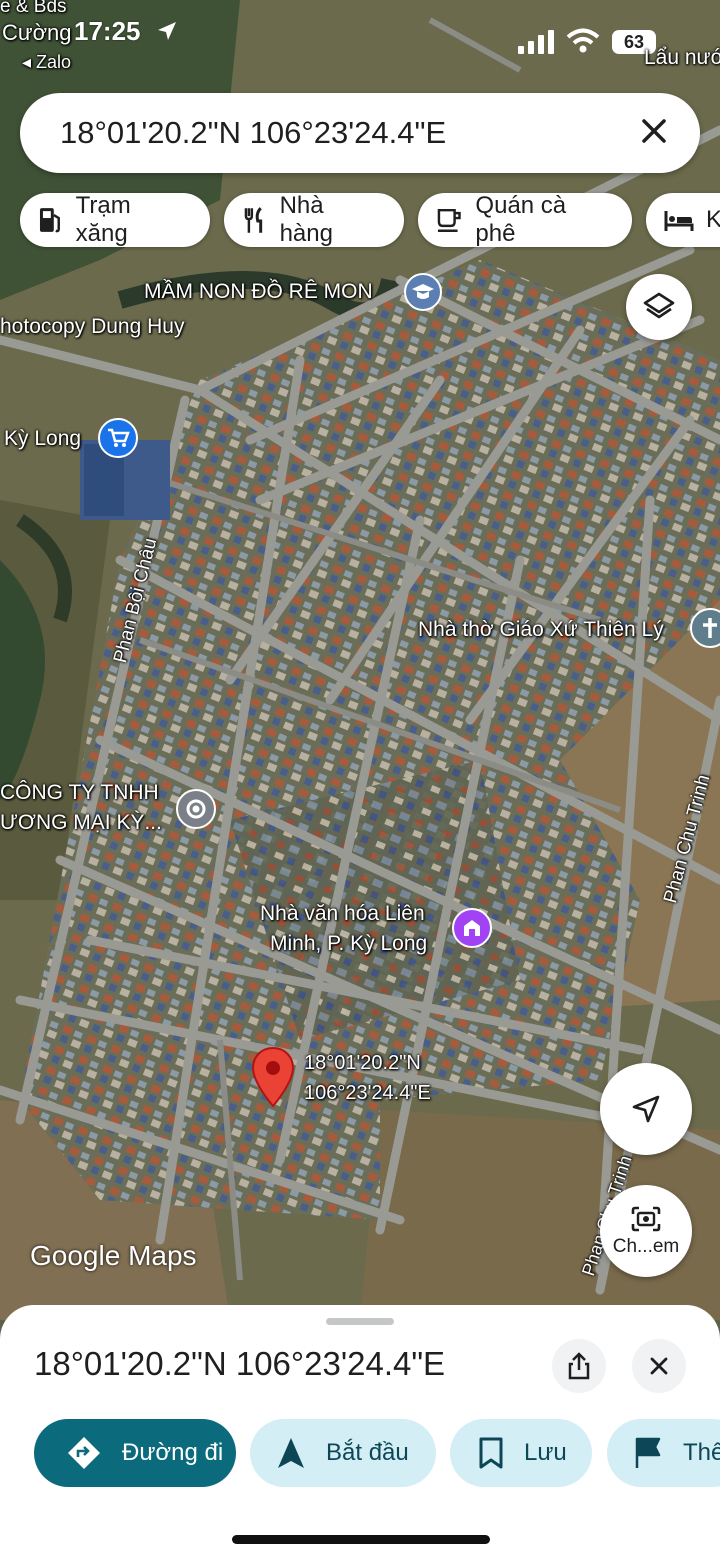  Describe the element at coordinates (521, 1453) in the screenshot. I see `save-button: Lưu` at that location.